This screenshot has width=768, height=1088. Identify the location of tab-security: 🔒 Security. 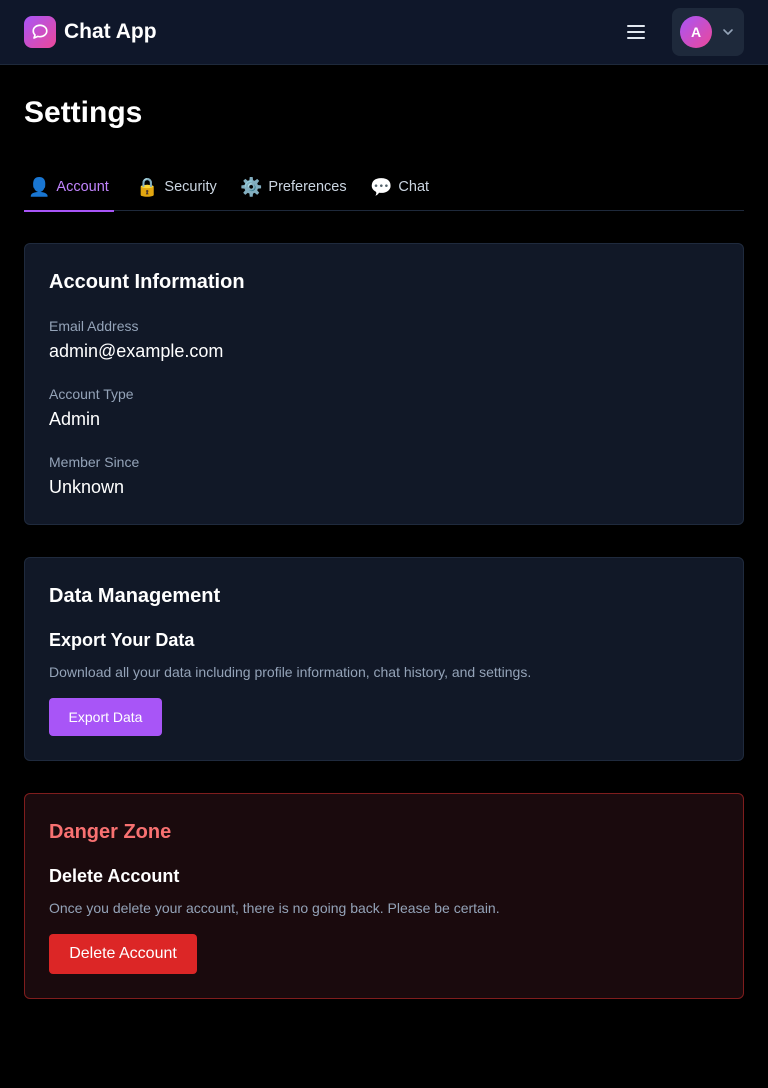
(176, 186).